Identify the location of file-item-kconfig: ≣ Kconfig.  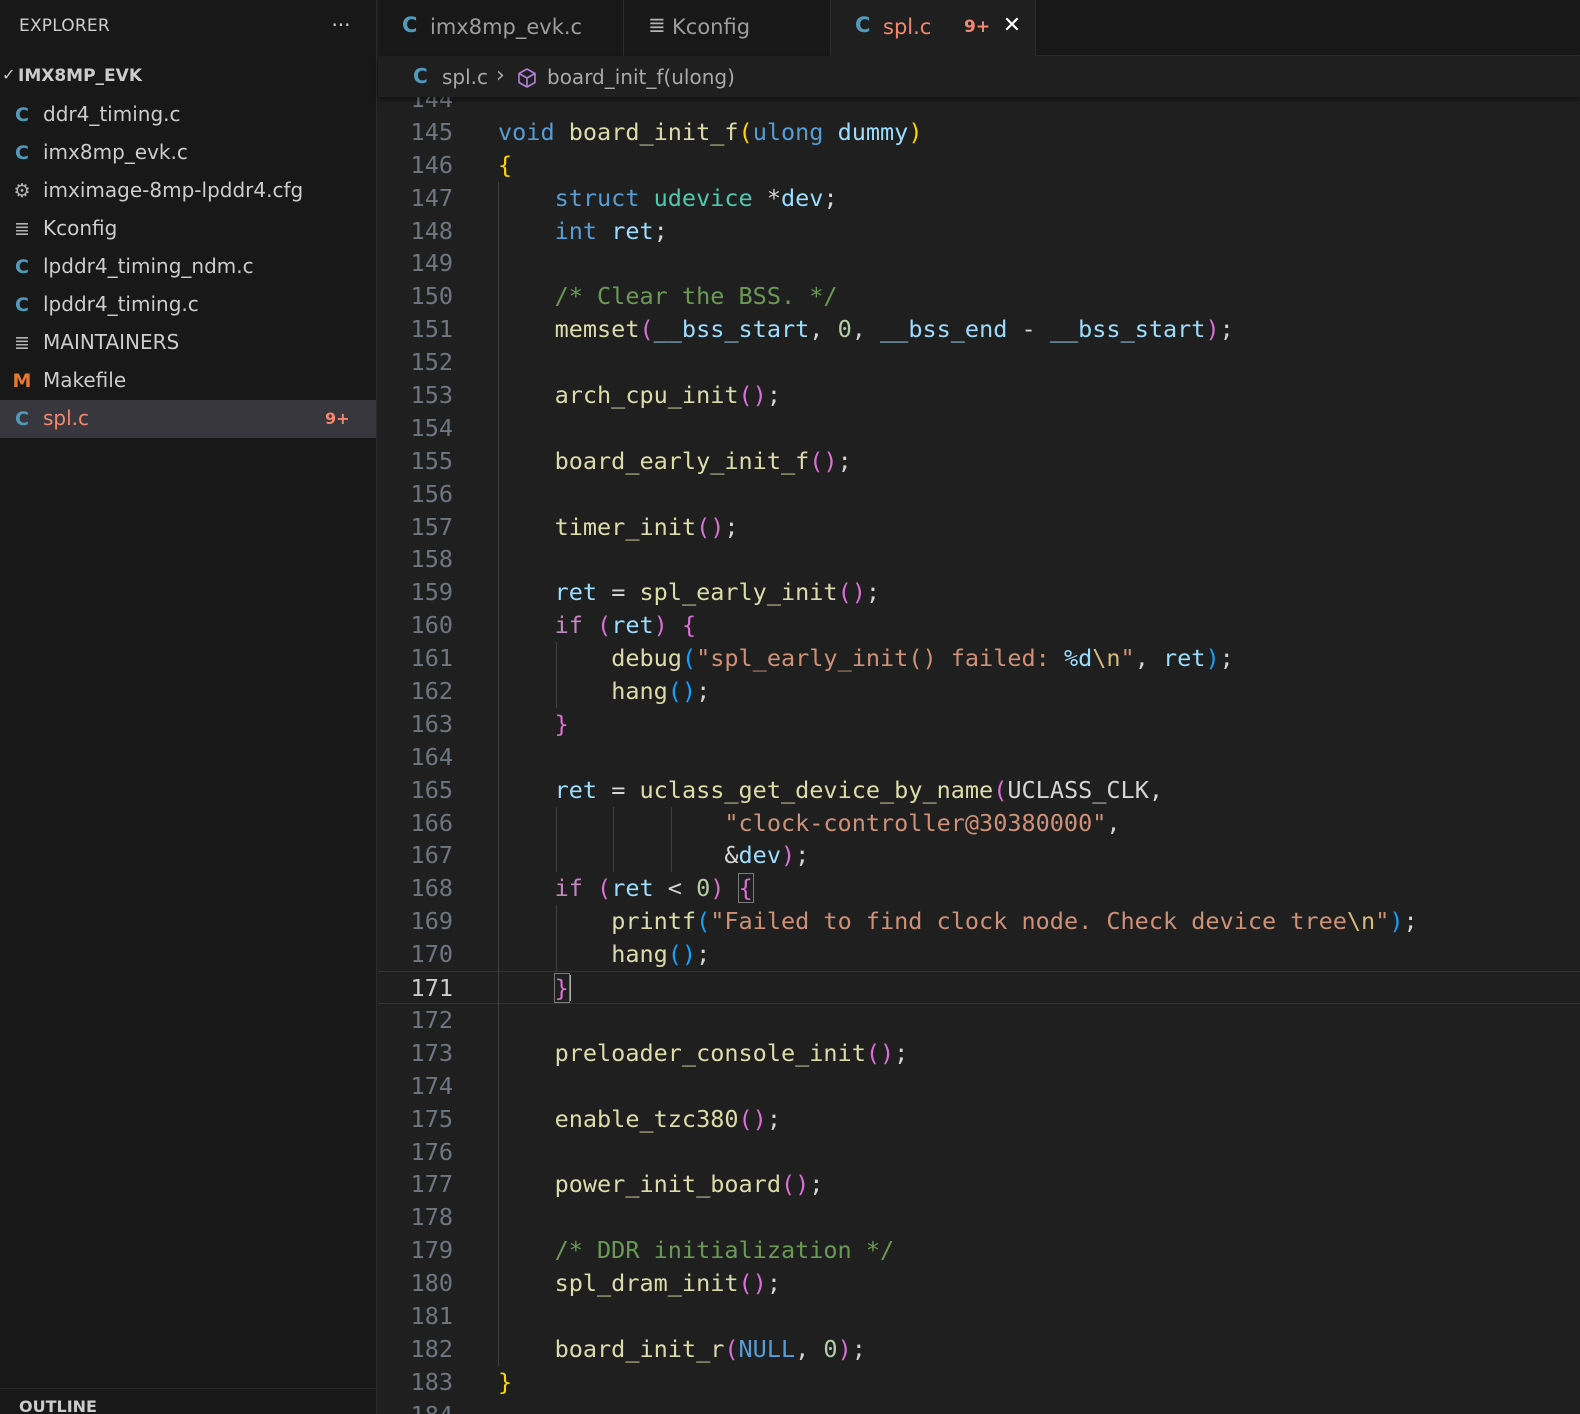
(188, 229).